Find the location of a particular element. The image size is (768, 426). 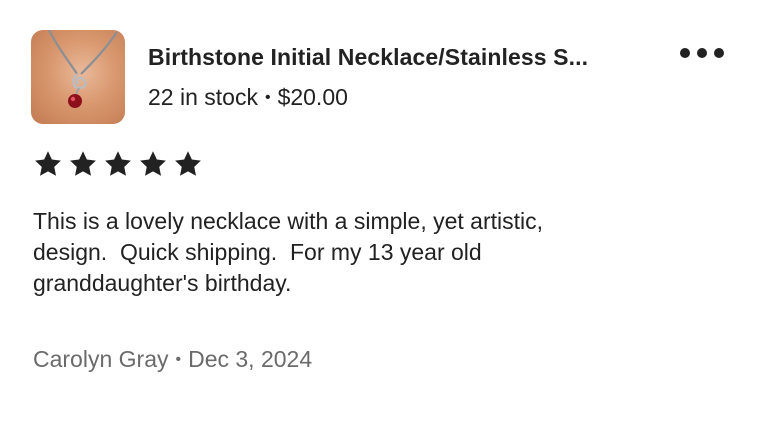

review-byline: Carolyn Gray • Dec 3, 2024 is located at coordinates (172, 359).